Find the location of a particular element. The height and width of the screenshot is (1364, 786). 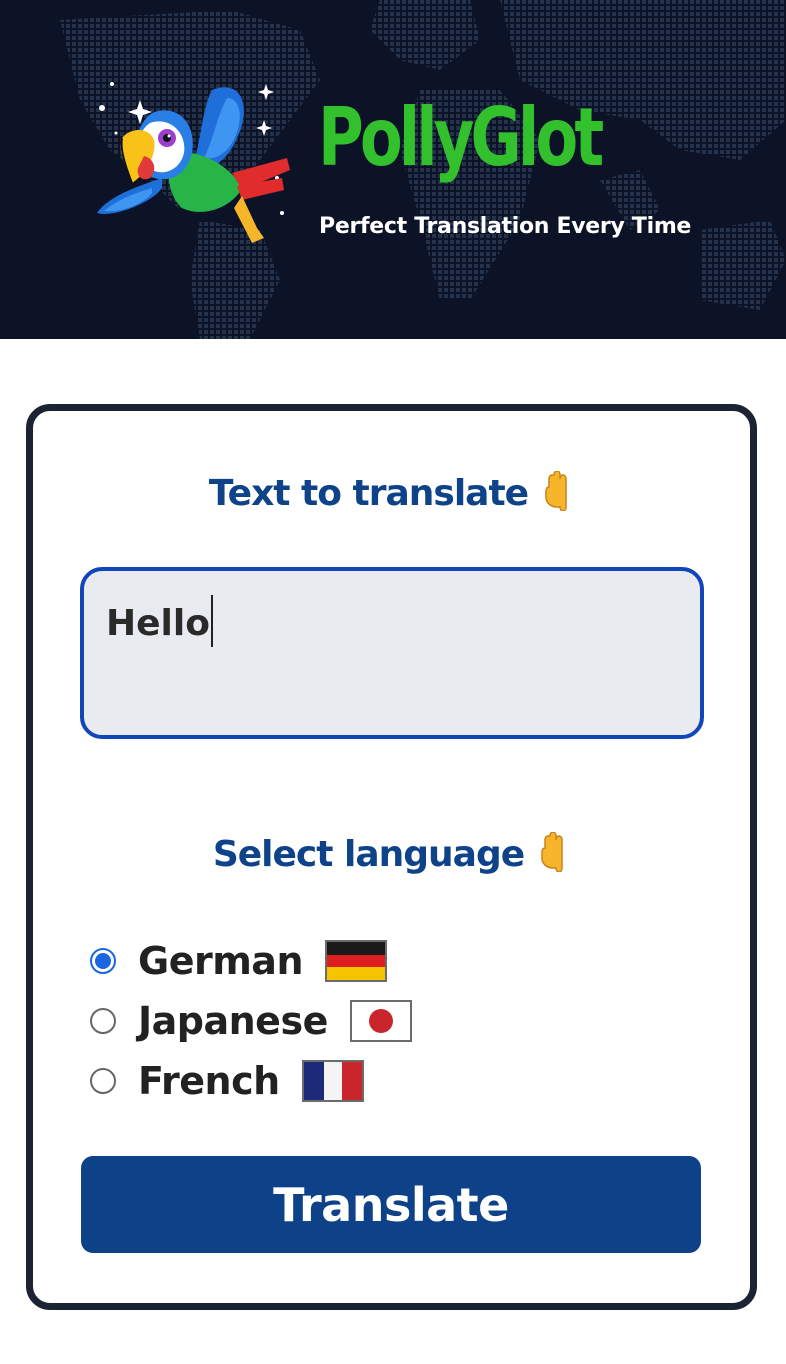

select-language-heading: Select language is located at coordinates (391, 853).